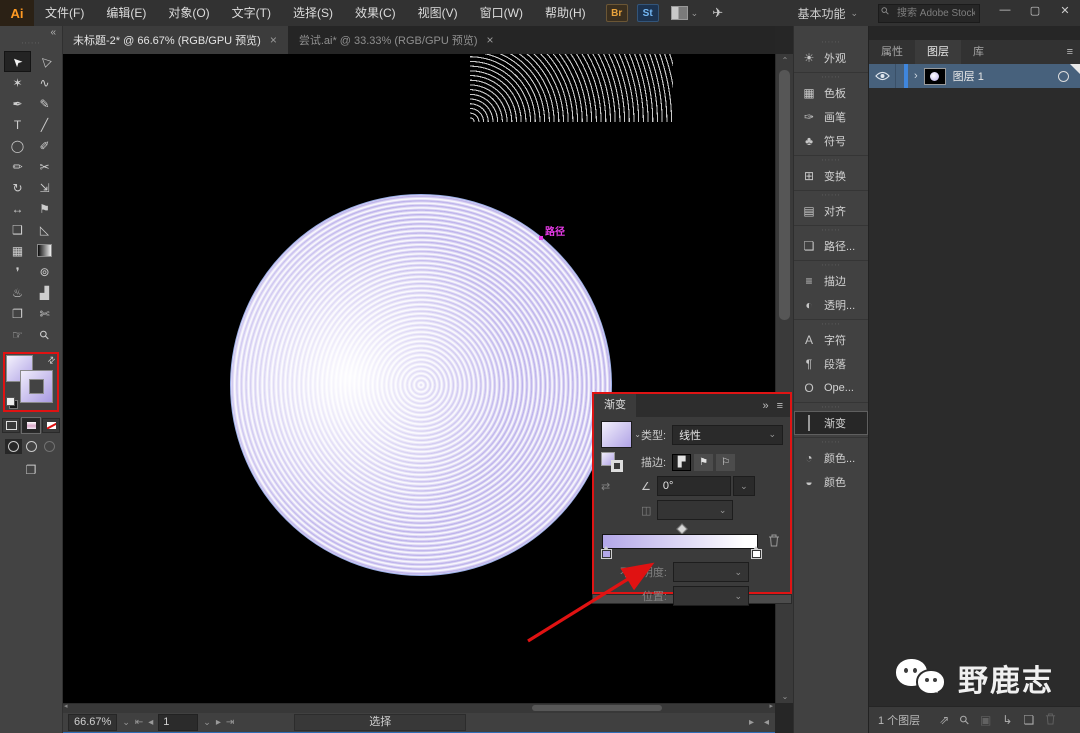 The image size is (1080, 733). I want to click on last-artboard-button: ⇥, so click(230, 722).